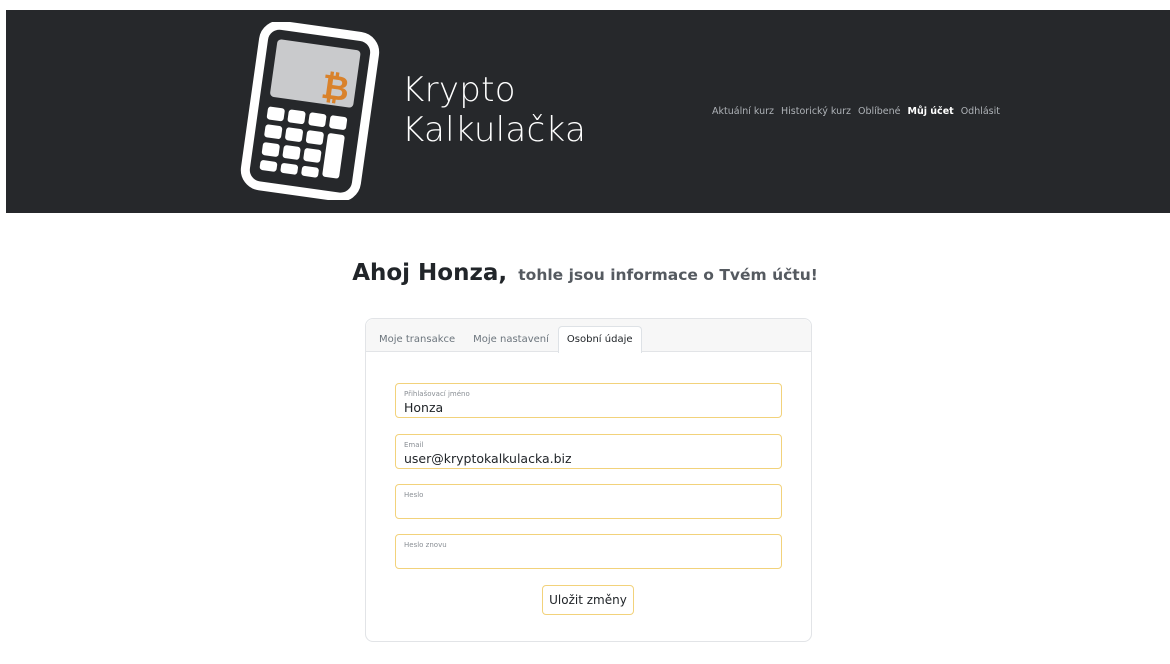  Describe the element at coordinates (668, 275) in the screenshot. I see `greeting-subtitle: tohle jsou informace o Tvém účtu!` at that location.